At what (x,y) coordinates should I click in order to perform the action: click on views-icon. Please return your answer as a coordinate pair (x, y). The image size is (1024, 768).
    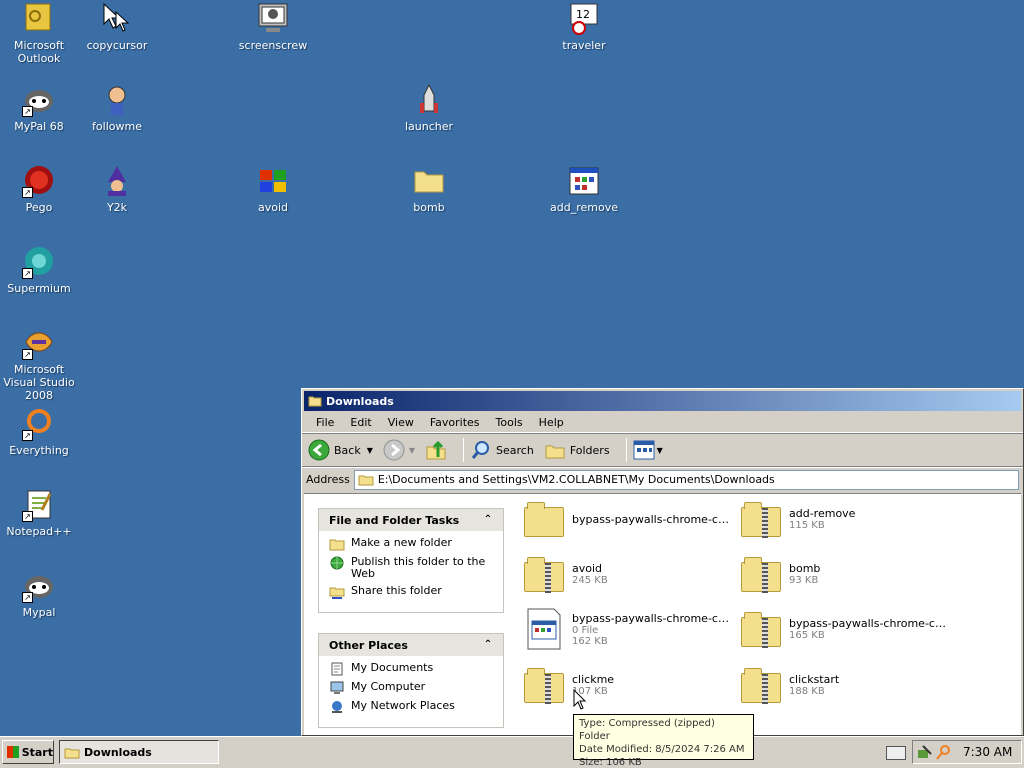
    Looking at the image, I should click on (644, 450).